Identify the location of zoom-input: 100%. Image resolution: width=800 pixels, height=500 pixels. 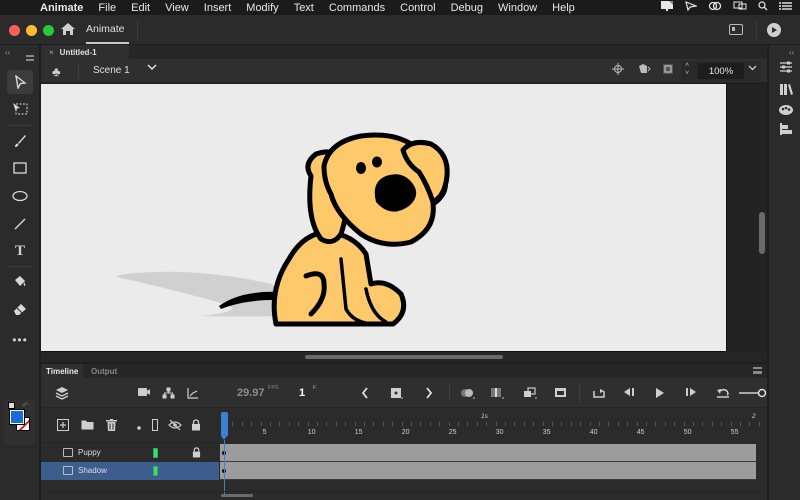
(721, 71).